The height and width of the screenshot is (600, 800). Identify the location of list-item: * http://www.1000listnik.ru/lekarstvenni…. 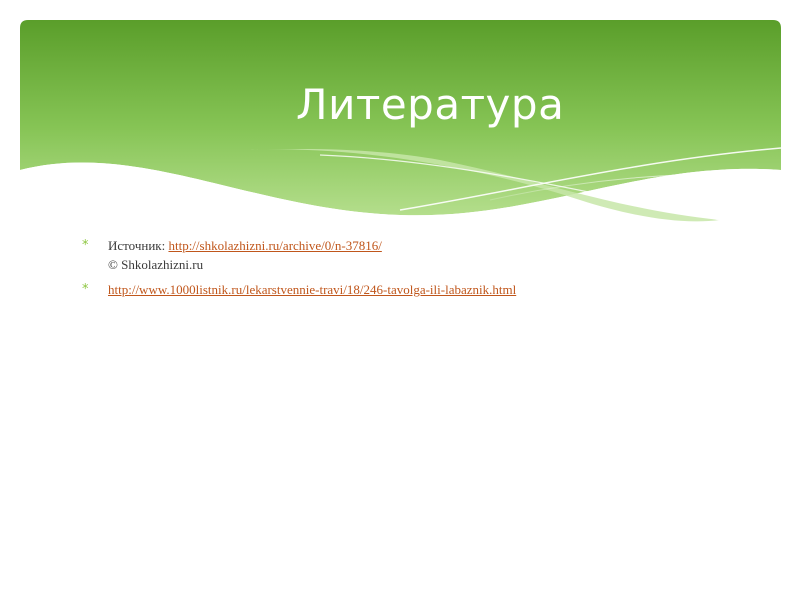
(427, 289).